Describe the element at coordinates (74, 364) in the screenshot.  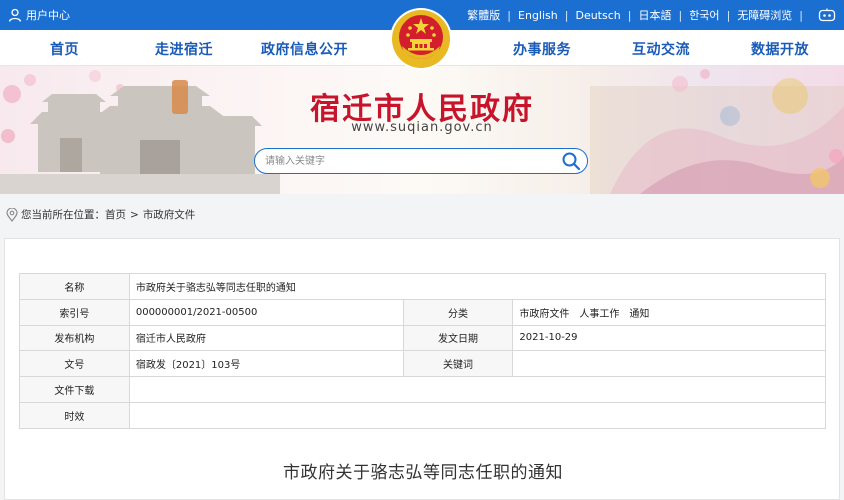
I see `meta-label-docno: 文号` at that location.